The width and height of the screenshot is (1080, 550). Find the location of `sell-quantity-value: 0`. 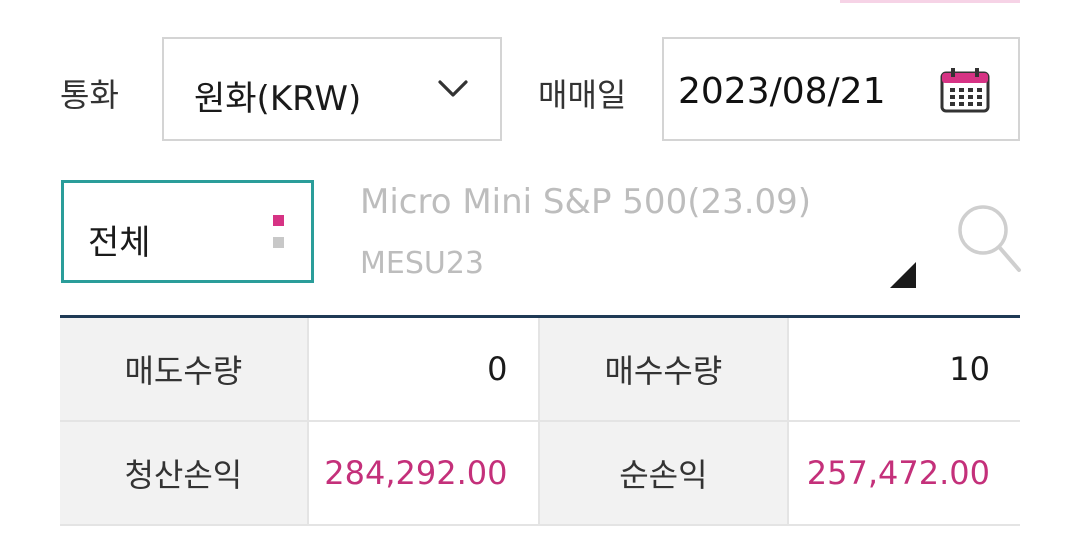

sell-quantity-value: 0 is located at coordinates (424, 369).